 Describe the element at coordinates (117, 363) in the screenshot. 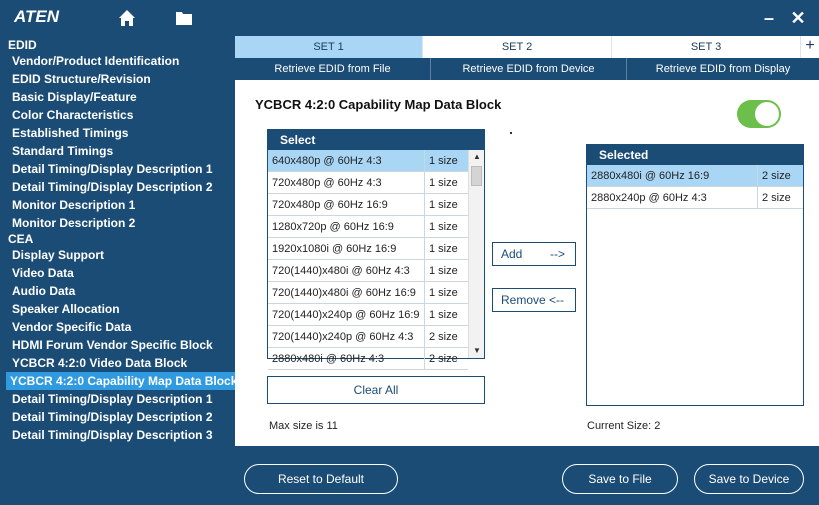

I see `sidebar-item: YCBCR 4:2:0 Video Data Block` at that location.